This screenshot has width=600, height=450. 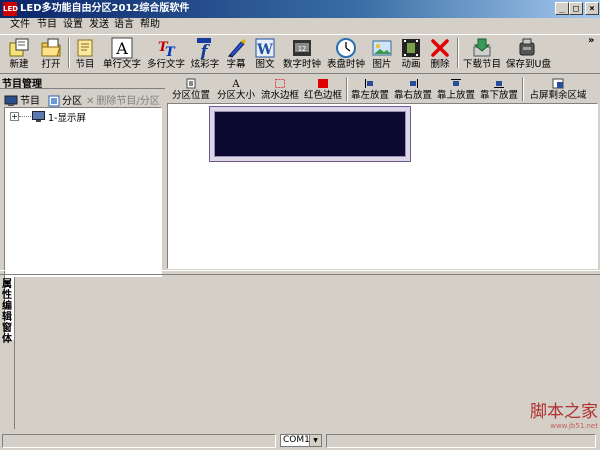 I want to click on download-icon, so click(x=482, y=47).